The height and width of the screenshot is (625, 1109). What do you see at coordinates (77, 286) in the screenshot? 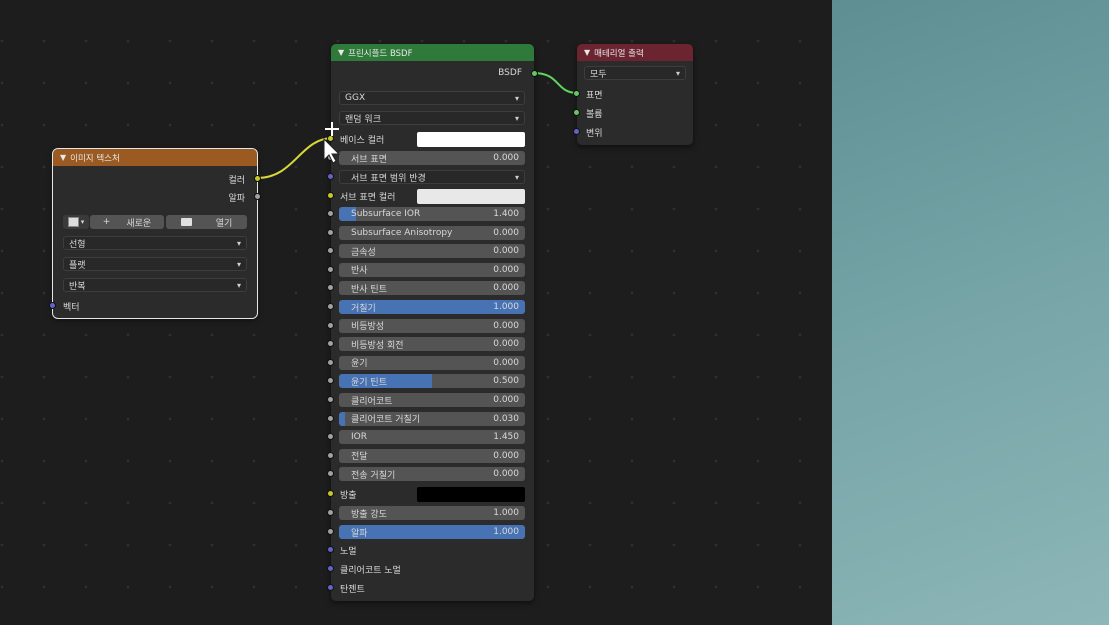
I see `extension-value: 반복` at bounding box center [77, 286].